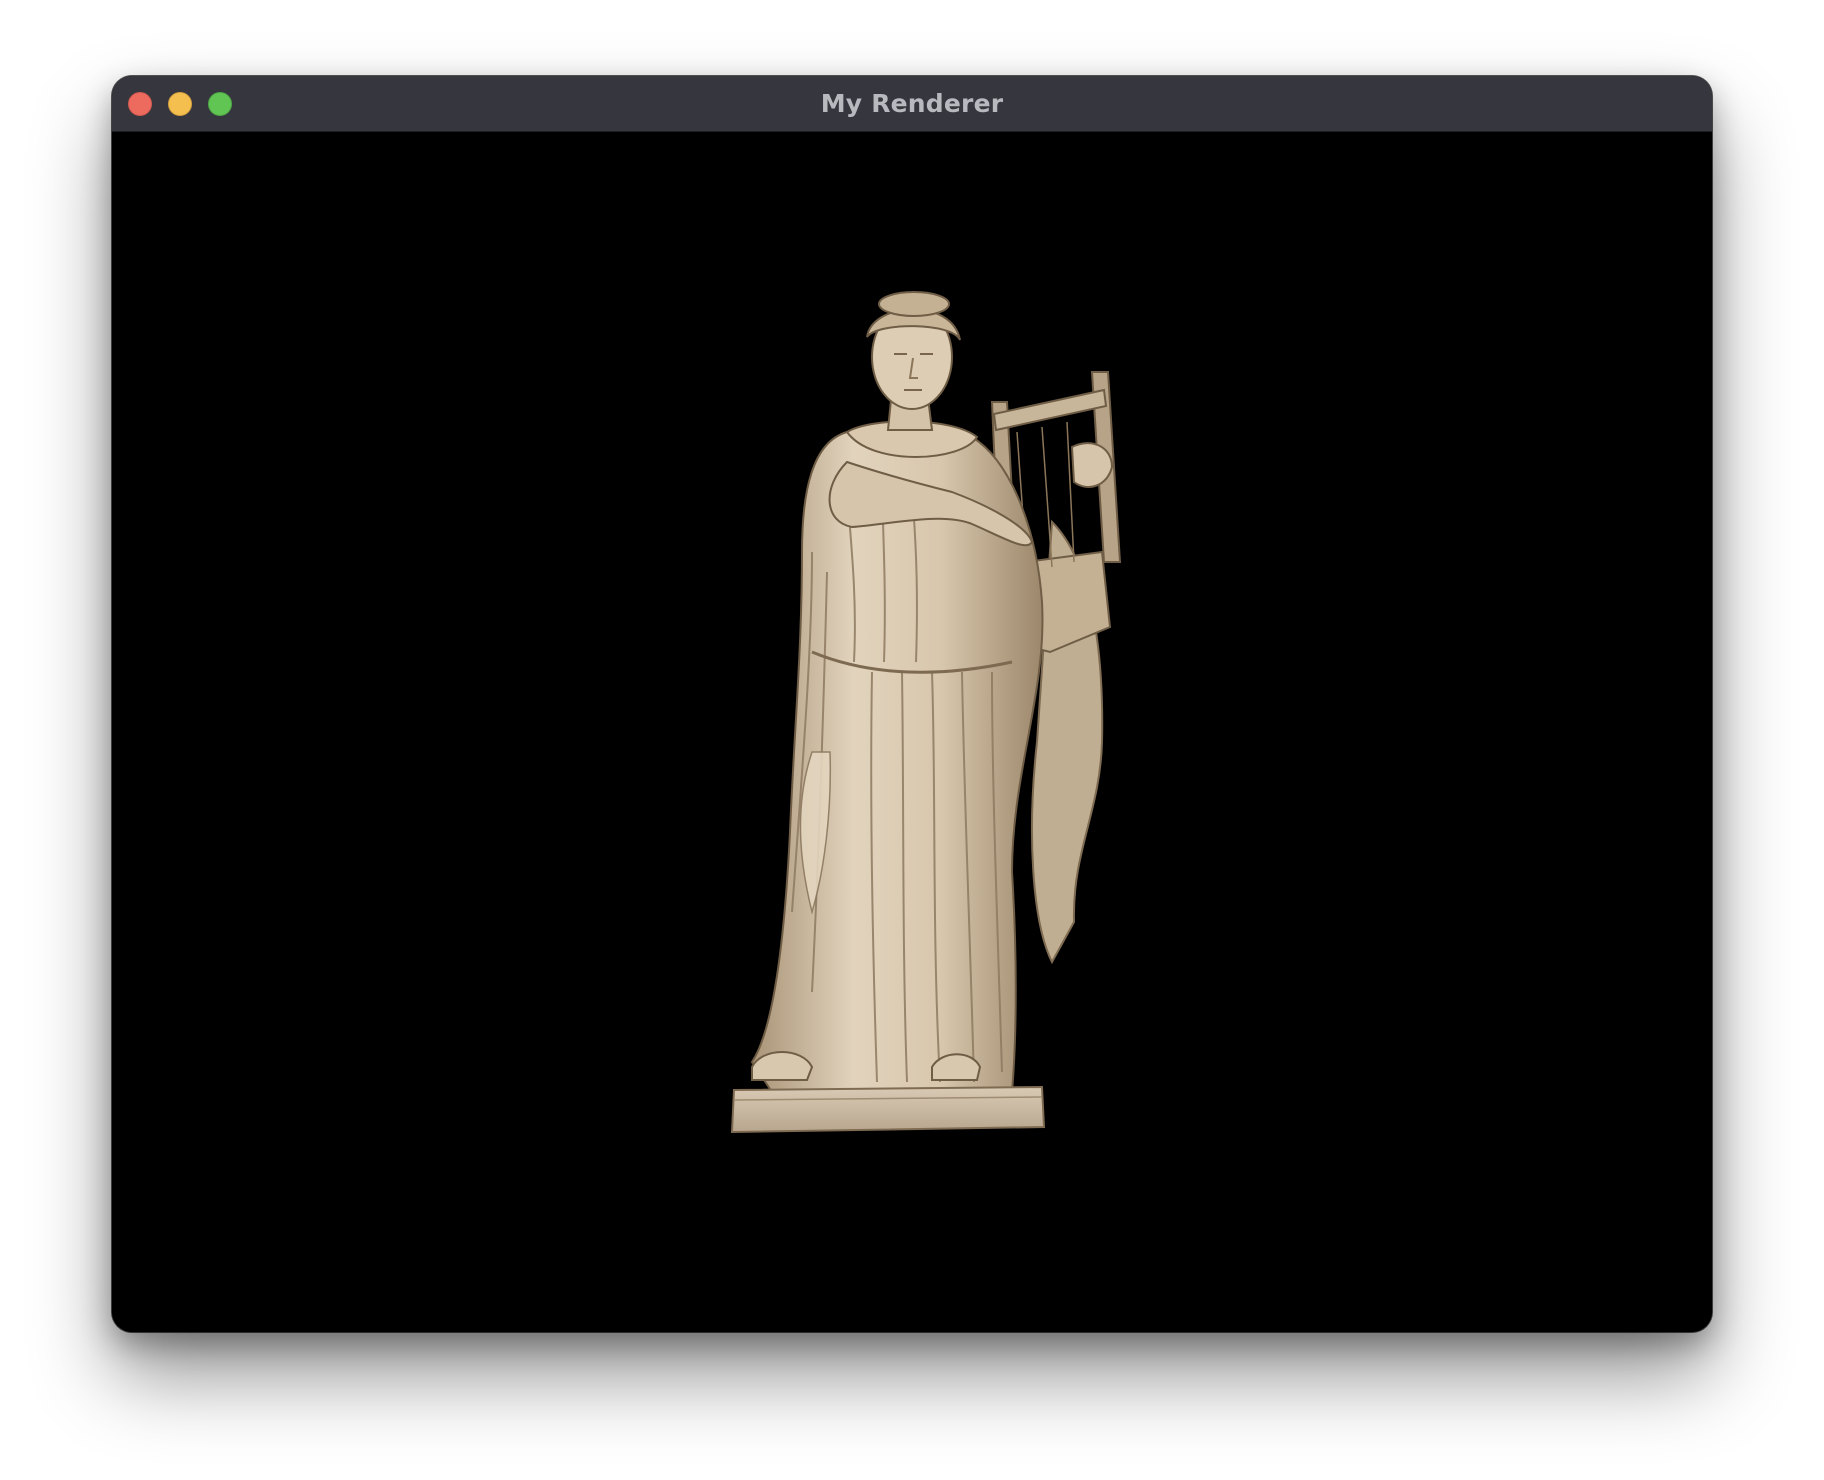  I want to click on window-title: My Renderer, so click(912, 103).